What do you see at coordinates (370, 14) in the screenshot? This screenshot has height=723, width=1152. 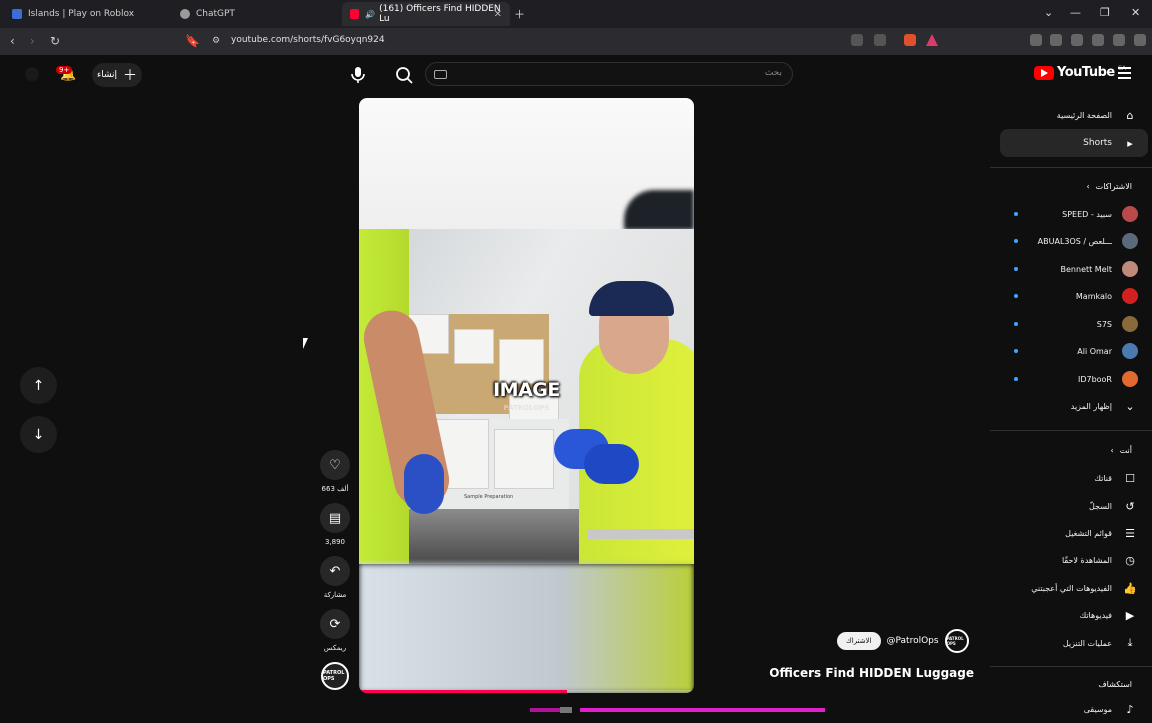 I see `audio-playing-icon: 🔊` at bounding box center [370, 14].